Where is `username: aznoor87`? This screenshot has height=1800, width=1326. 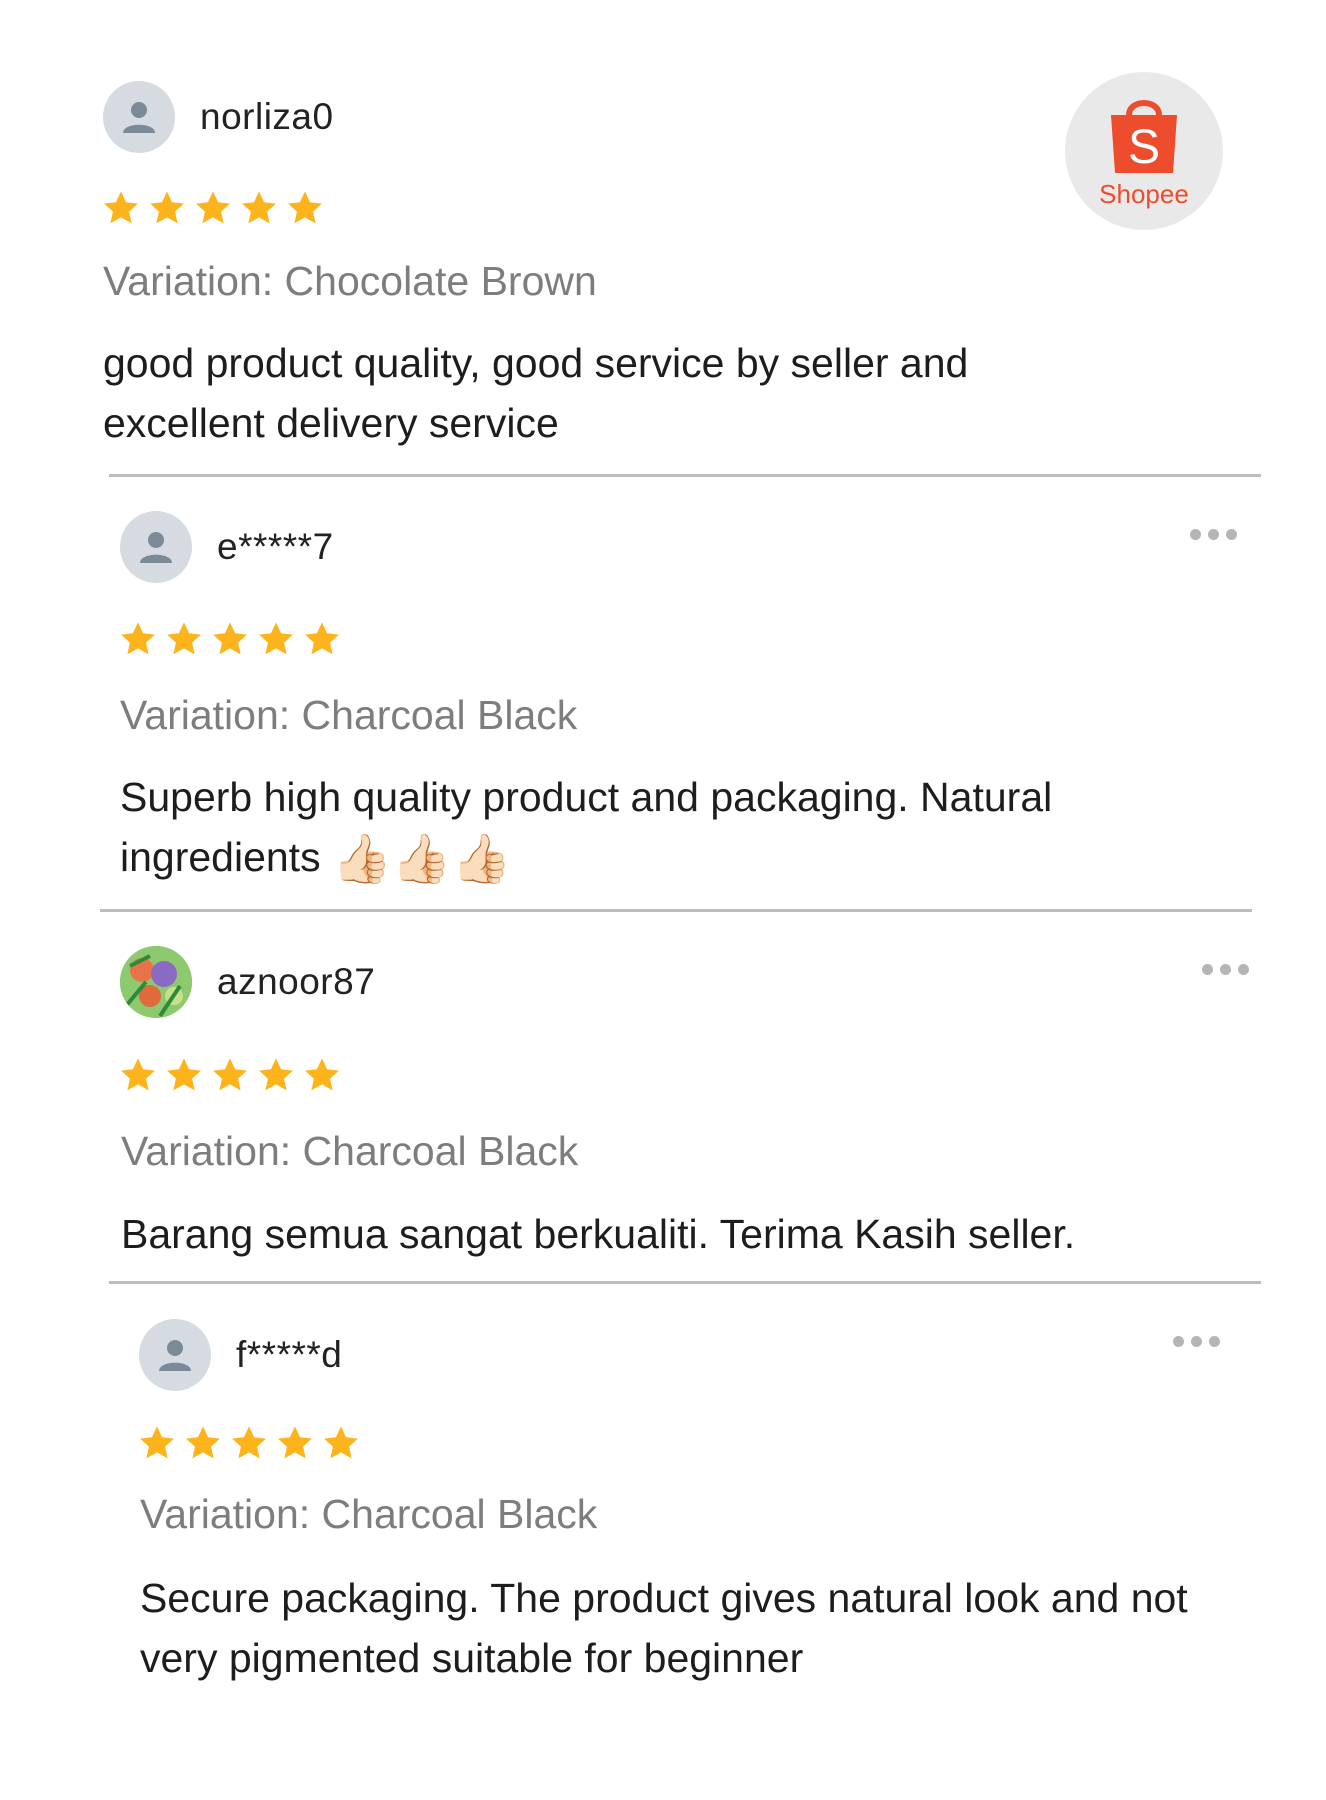 username: aznoor87 is located at coordinates (296, 982).